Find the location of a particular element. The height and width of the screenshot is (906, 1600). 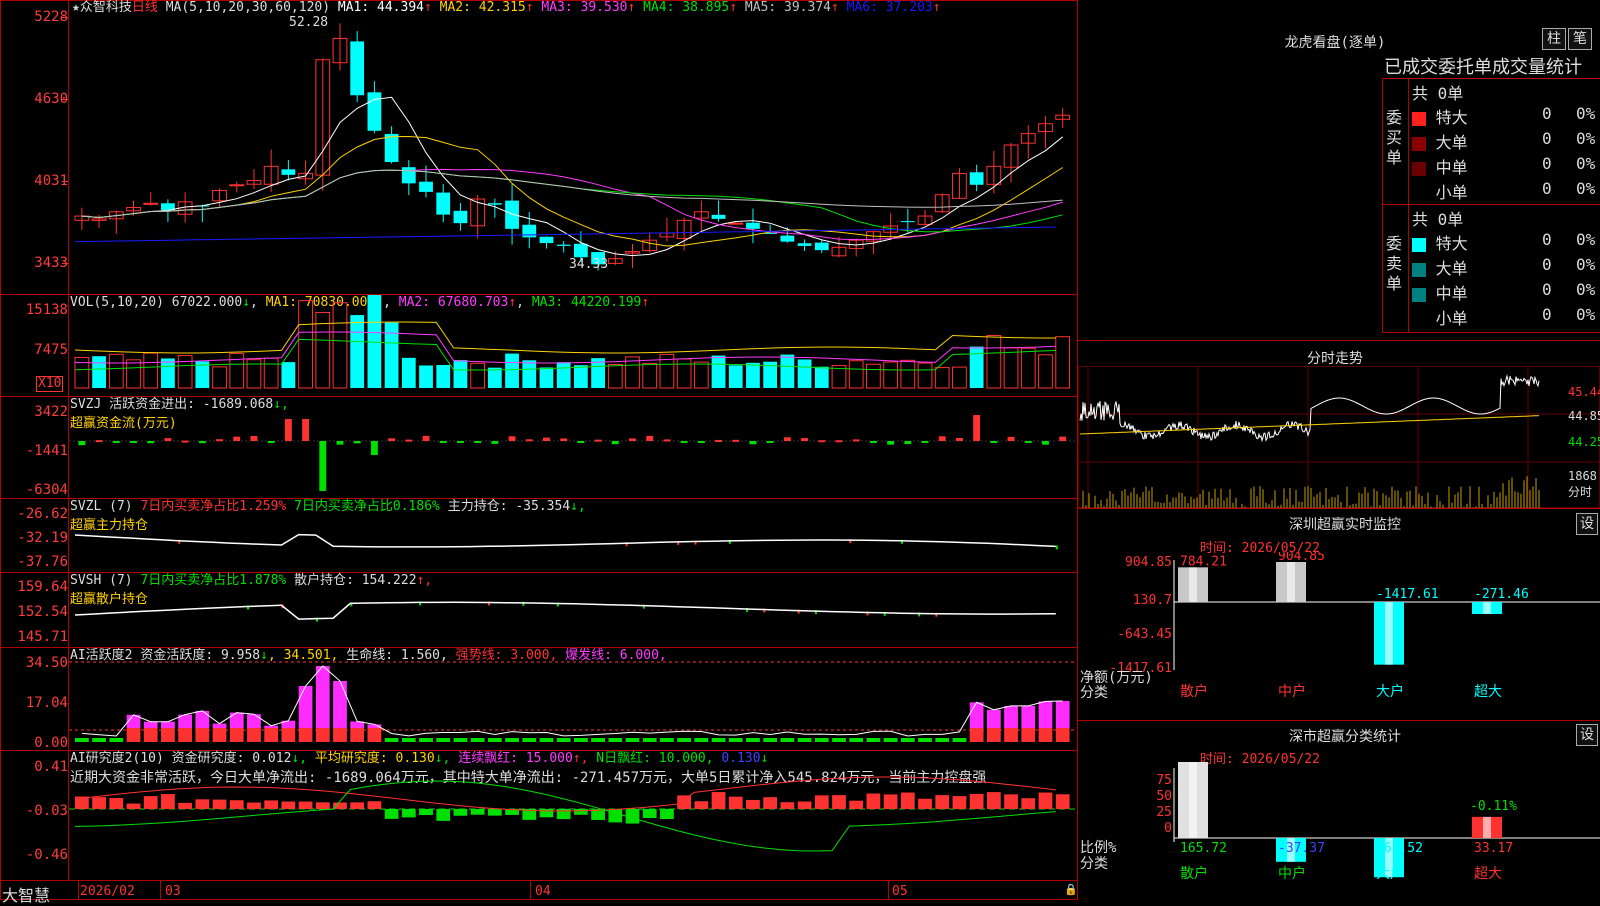

sz-class-settings-button: 设 is located at coordinates (1587, 735).